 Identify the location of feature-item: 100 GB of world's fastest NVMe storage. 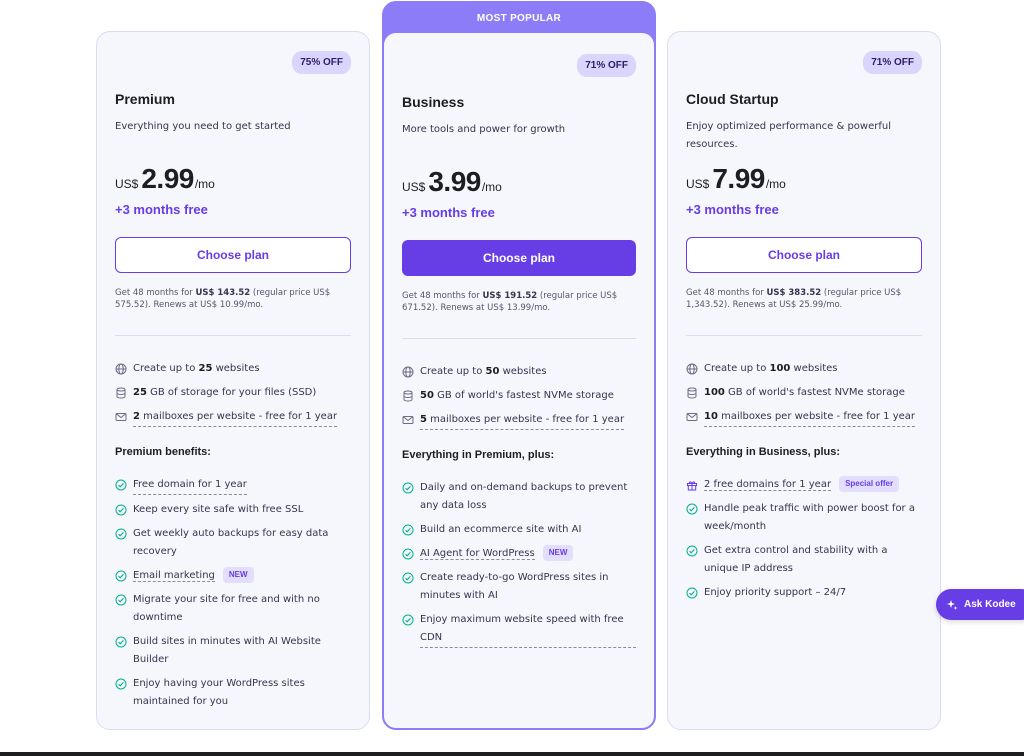
(804, 393).